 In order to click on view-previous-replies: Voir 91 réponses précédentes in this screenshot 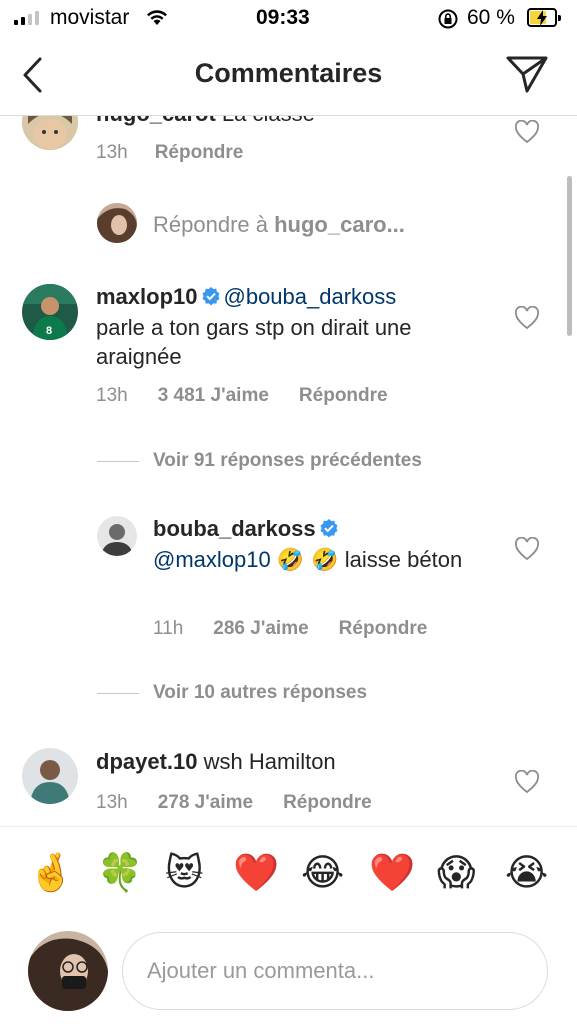, I will do `click(259, 461)`.